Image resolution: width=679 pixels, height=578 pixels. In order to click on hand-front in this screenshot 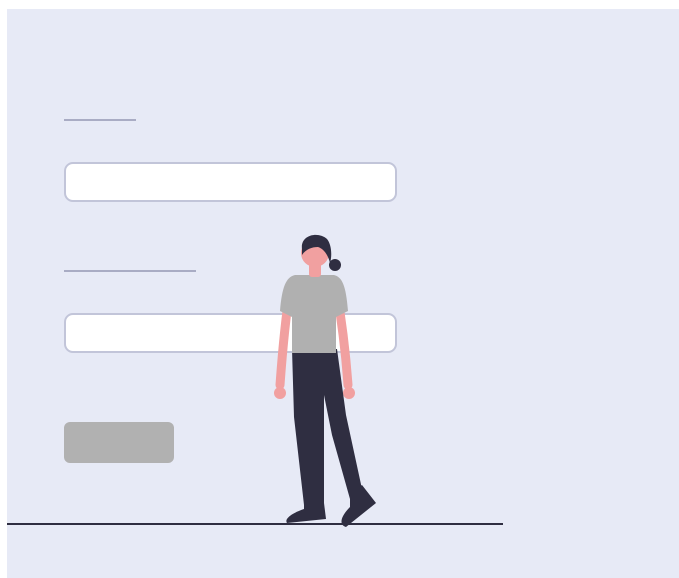, I will do `click(280, 393)`.